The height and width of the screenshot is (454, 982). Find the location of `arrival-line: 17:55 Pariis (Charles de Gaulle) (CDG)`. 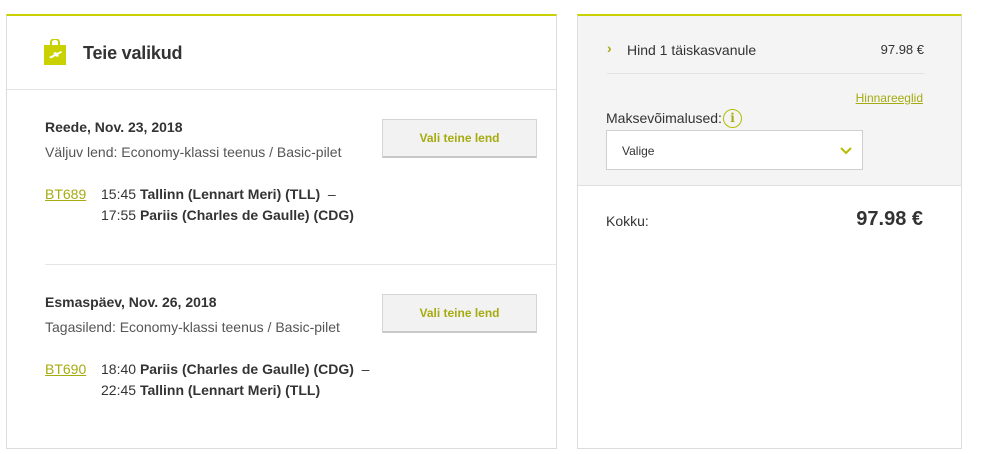

arrival-line: 17:55 Pariis (Charles de Gaulle) (CDG) is located at coordinates (227, 215).